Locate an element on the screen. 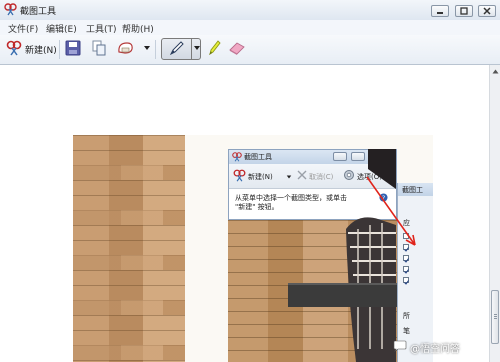  menu-tools: 工具(T) is located at coordinates (101, 28).